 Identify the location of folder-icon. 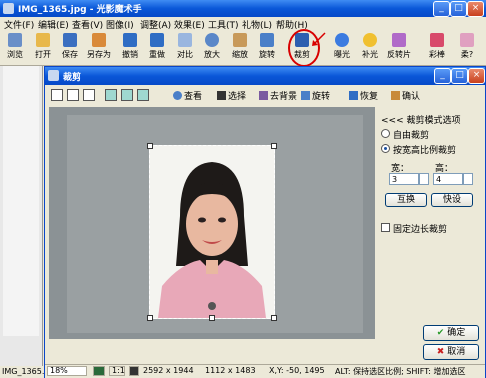
(43, 40).